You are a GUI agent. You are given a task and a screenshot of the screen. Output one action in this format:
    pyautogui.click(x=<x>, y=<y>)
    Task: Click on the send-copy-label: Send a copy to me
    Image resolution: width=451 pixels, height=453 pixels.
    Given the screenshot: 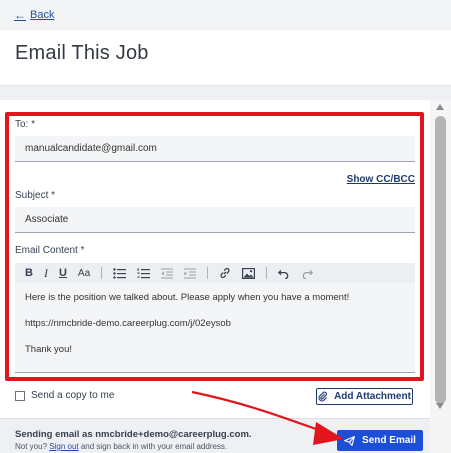 What is the action you would take?
    pyautogui.click(x=73, y=395)
    